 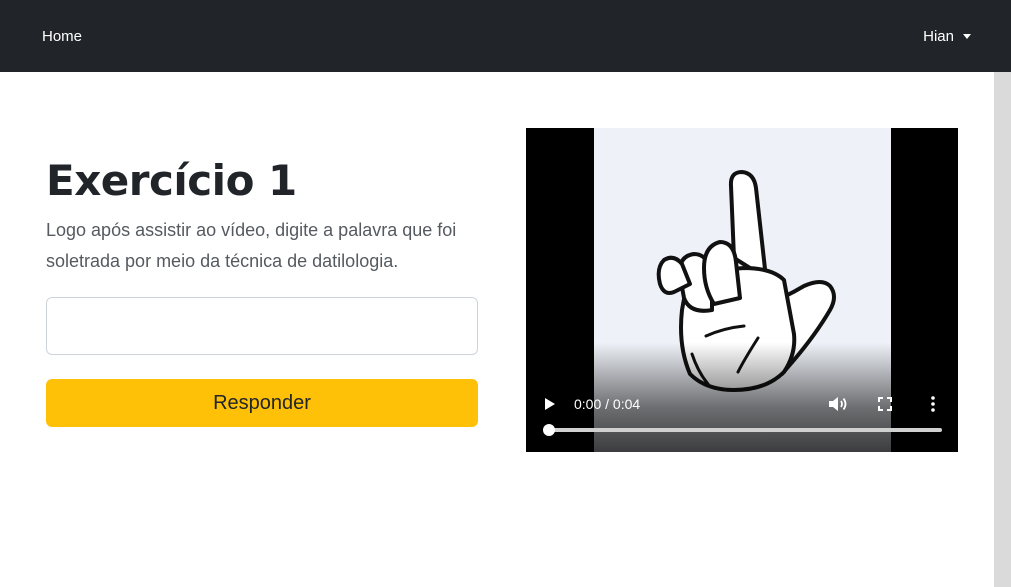 I want to click on answer-input, so click(x=262, y=326).